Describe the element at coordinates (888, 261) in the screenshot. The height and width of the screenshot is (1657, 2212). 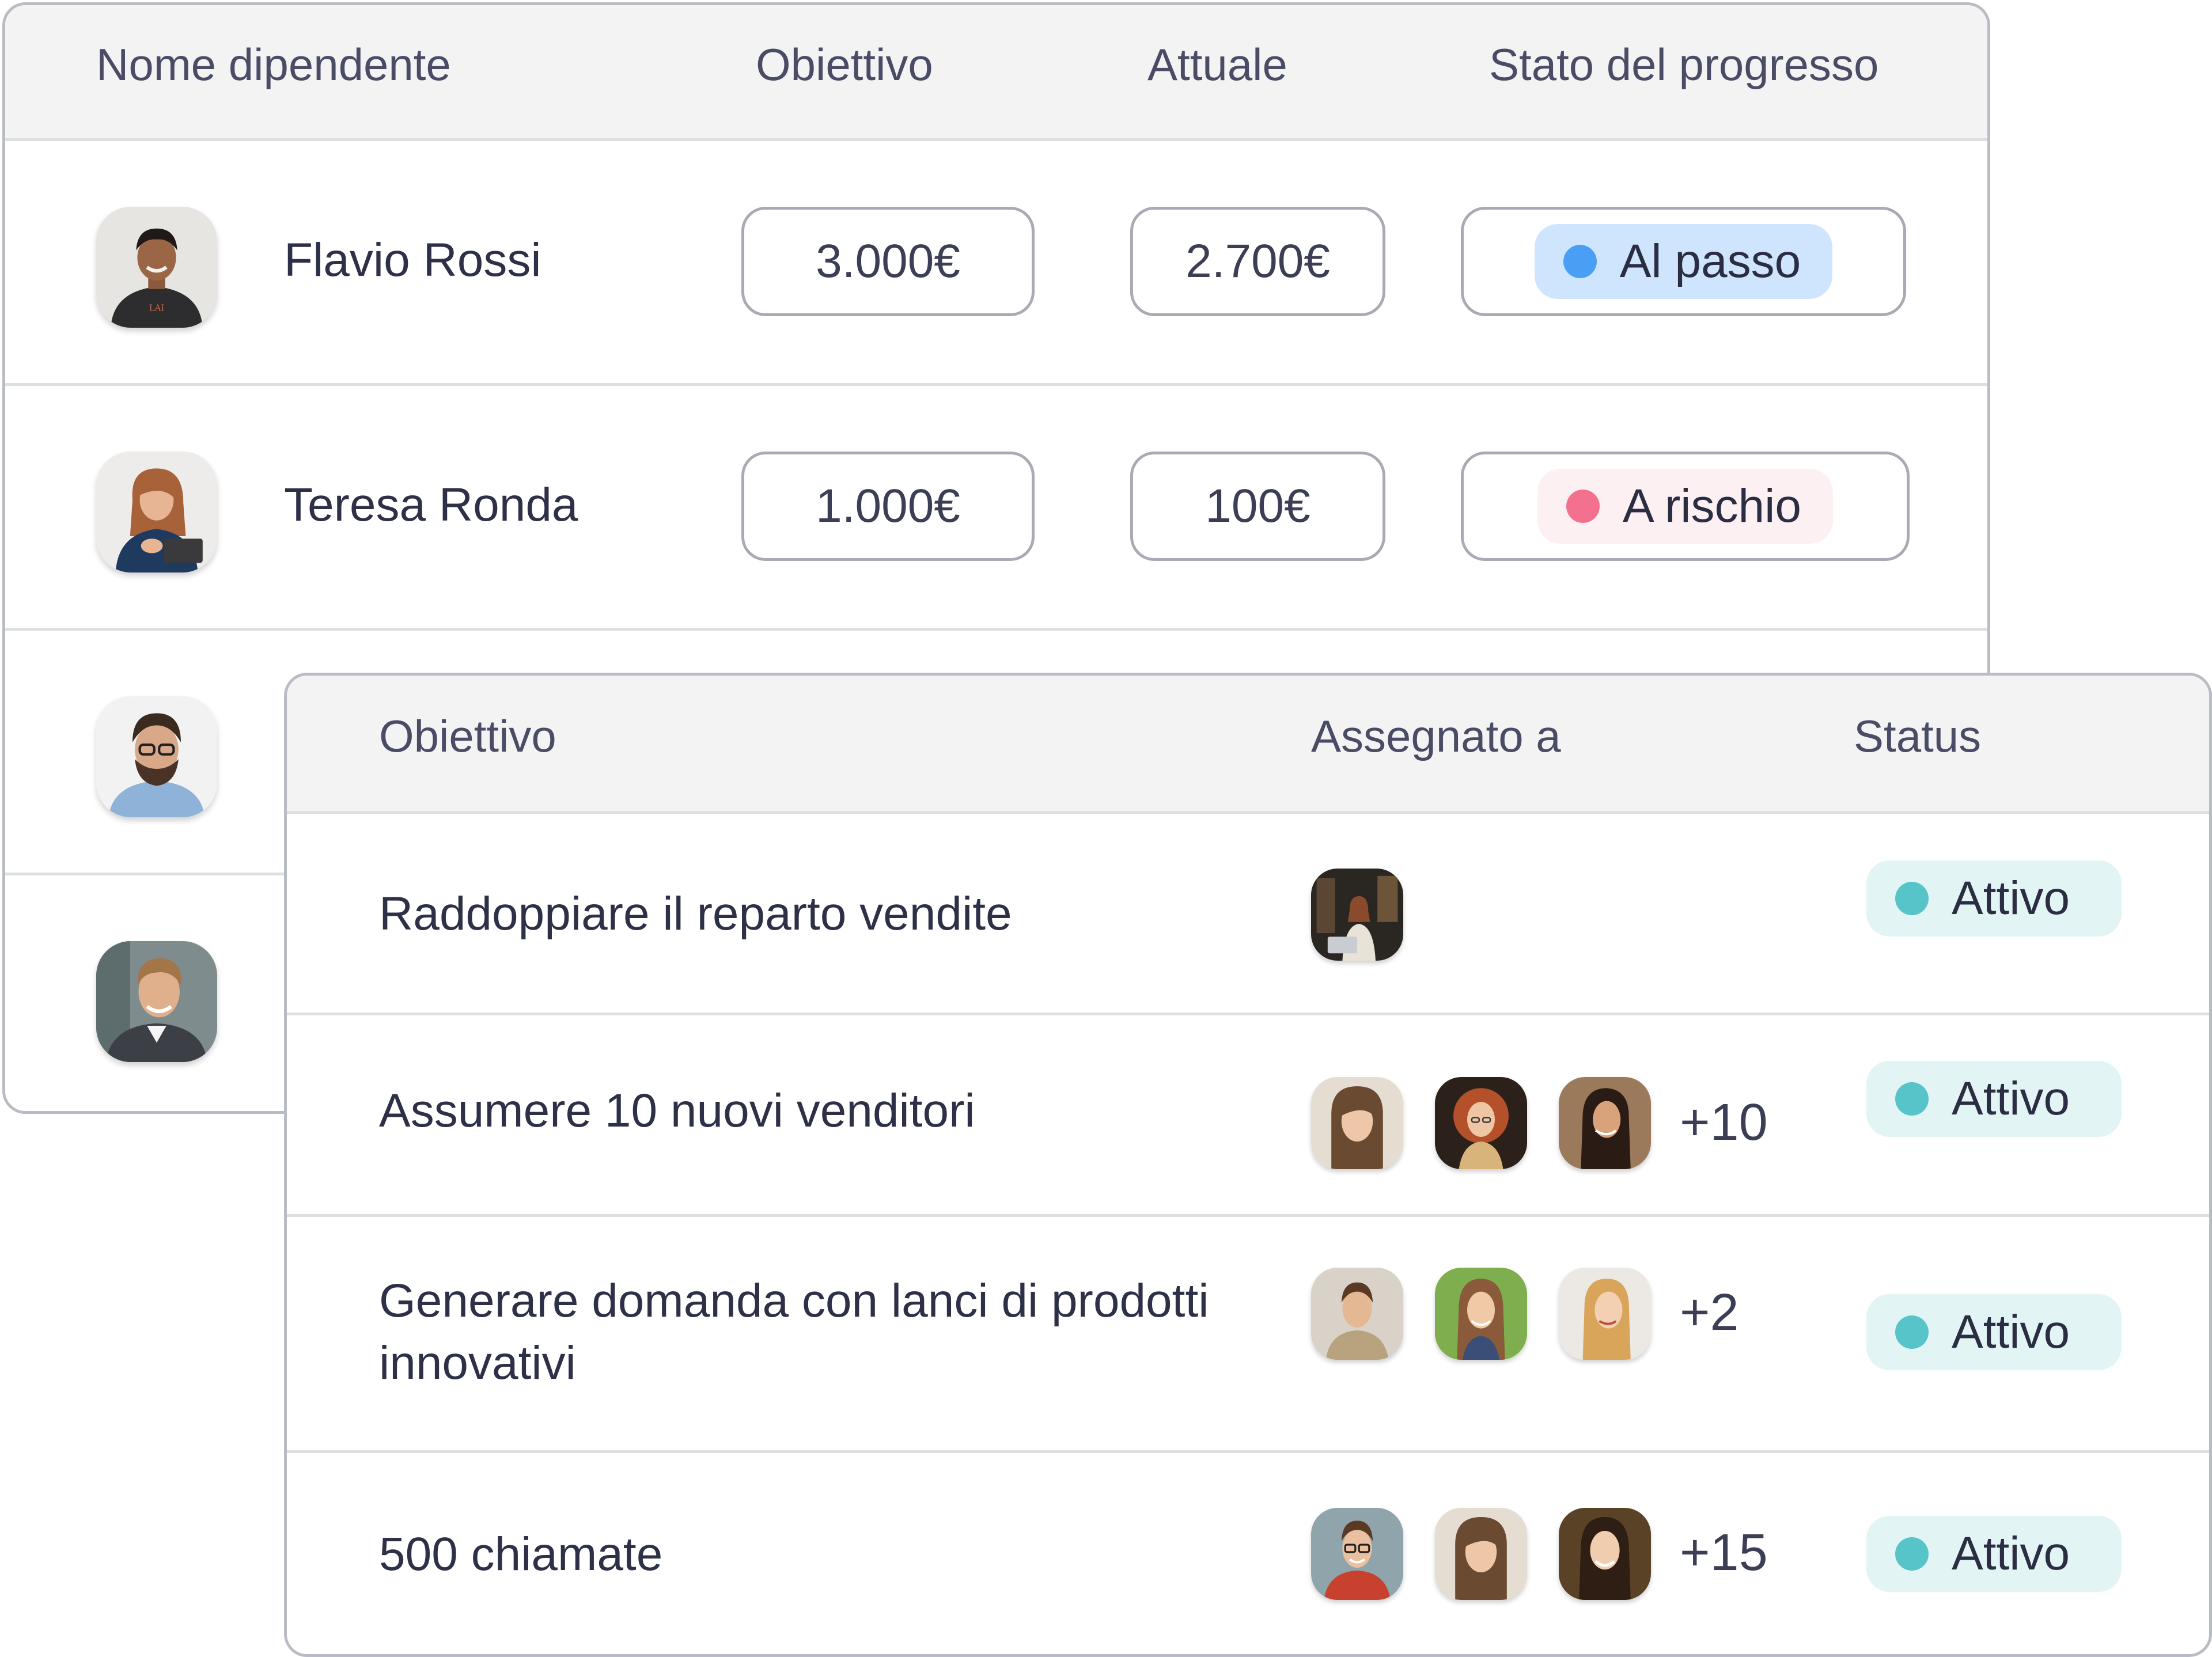
I see `target-value: 3.000€` at that location.